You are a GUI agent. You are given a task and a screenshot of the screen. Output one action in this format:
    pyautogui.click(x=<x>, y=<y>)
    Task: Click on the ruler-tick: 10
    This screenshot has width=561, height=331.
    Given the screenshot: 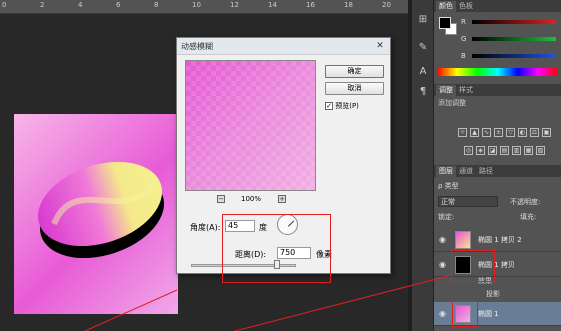 What is the action you would take?
    pyautogui.click(x=196, y=5)
    